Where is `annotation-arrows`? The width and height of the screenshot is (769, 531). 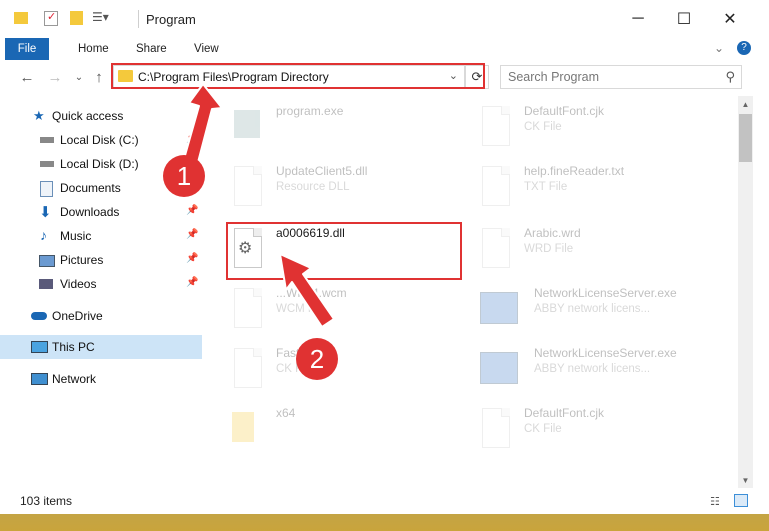
annotation-arrows is located at coordinates (258, 205).